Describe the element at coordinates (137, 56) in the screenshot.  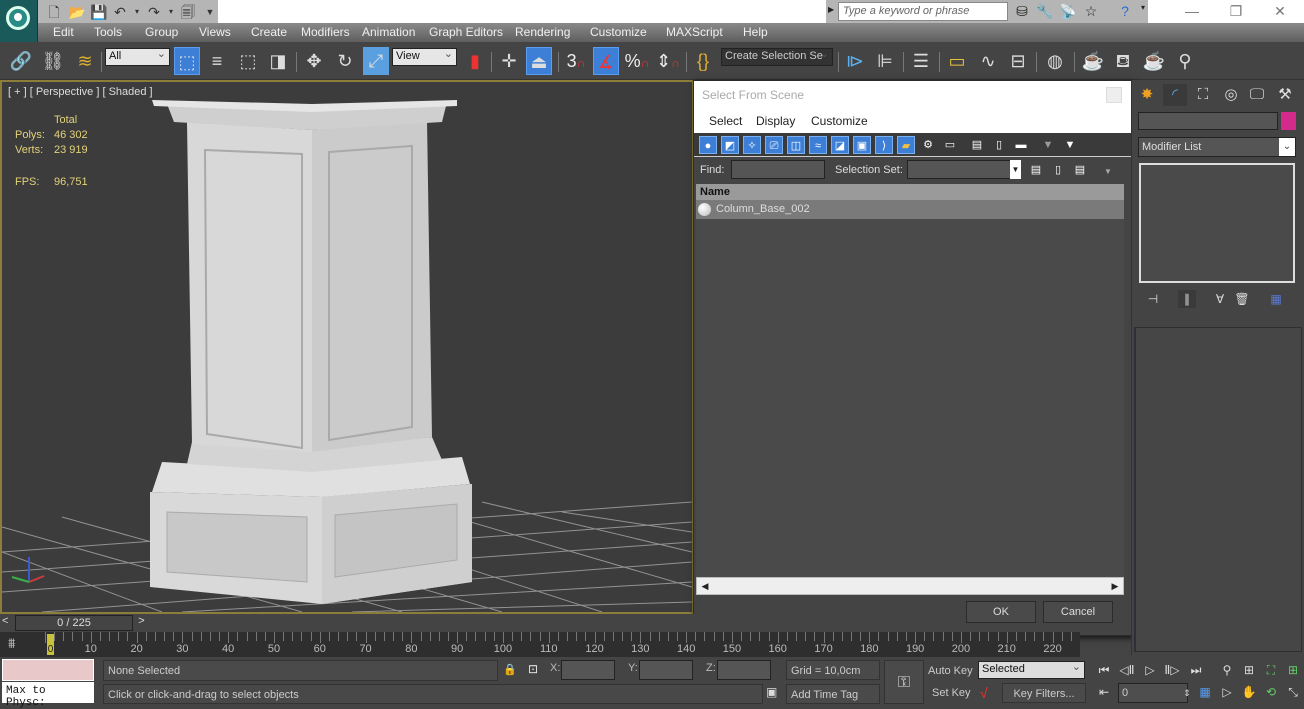
I see `selection-filter-dropdown: All` at that location.